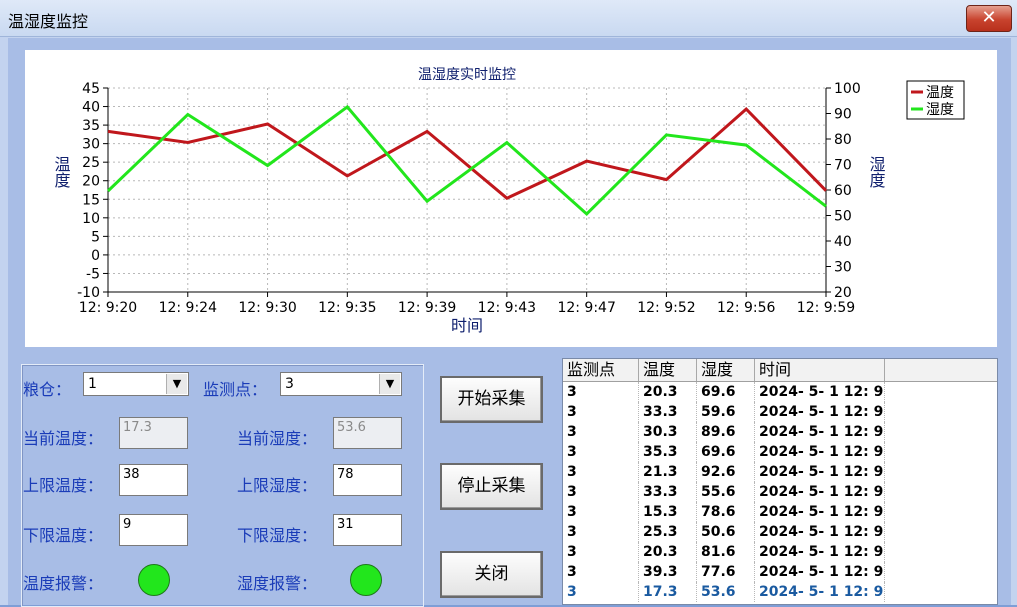 This screenshot has height=607, width=1017. I want to click on legend-label: 湿度, so click(940, 110).